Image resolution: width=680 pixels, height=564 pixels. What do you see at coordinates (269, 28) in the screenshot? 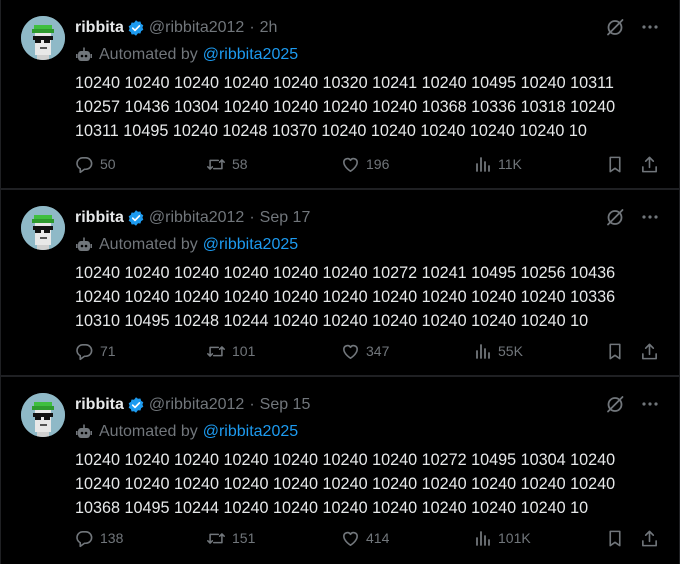
I see `timestamp: 2h` at bounding box center [269, 28].